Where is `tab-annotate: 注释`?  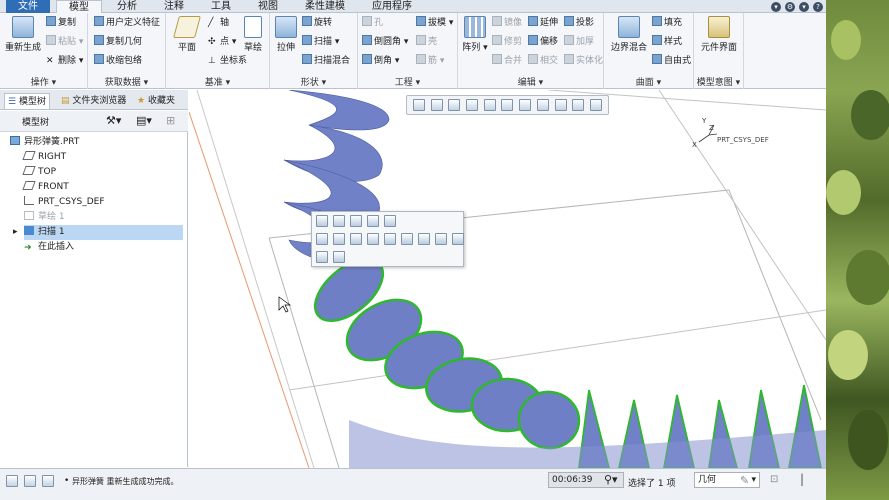
tab-annotate: 注释 is located at coordinates (174, 6).